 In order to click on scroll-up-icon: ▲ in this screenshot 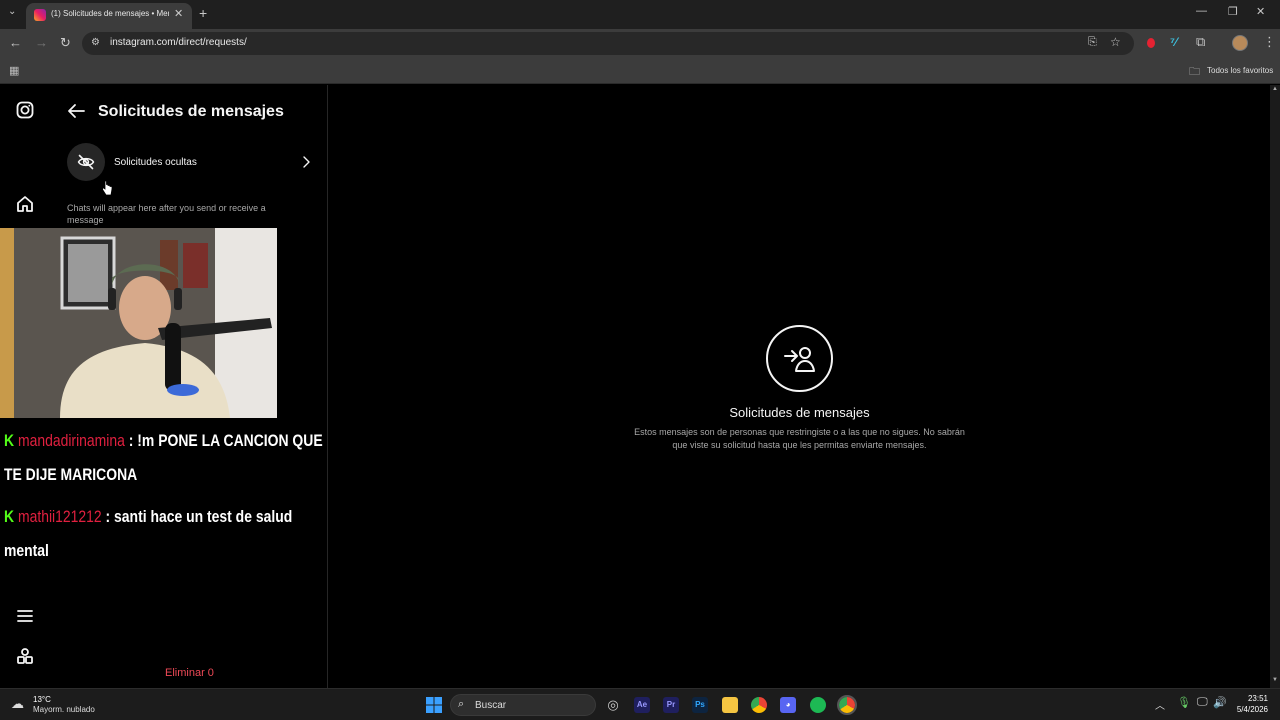, I will do `click(1275, 89)`.